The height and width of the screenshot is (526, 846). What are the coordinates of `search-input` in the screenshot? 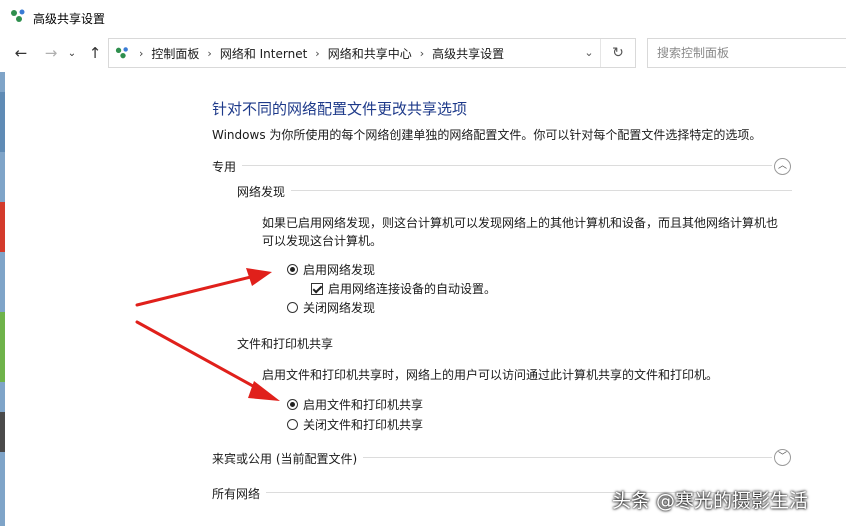 It's located at (746, 53).